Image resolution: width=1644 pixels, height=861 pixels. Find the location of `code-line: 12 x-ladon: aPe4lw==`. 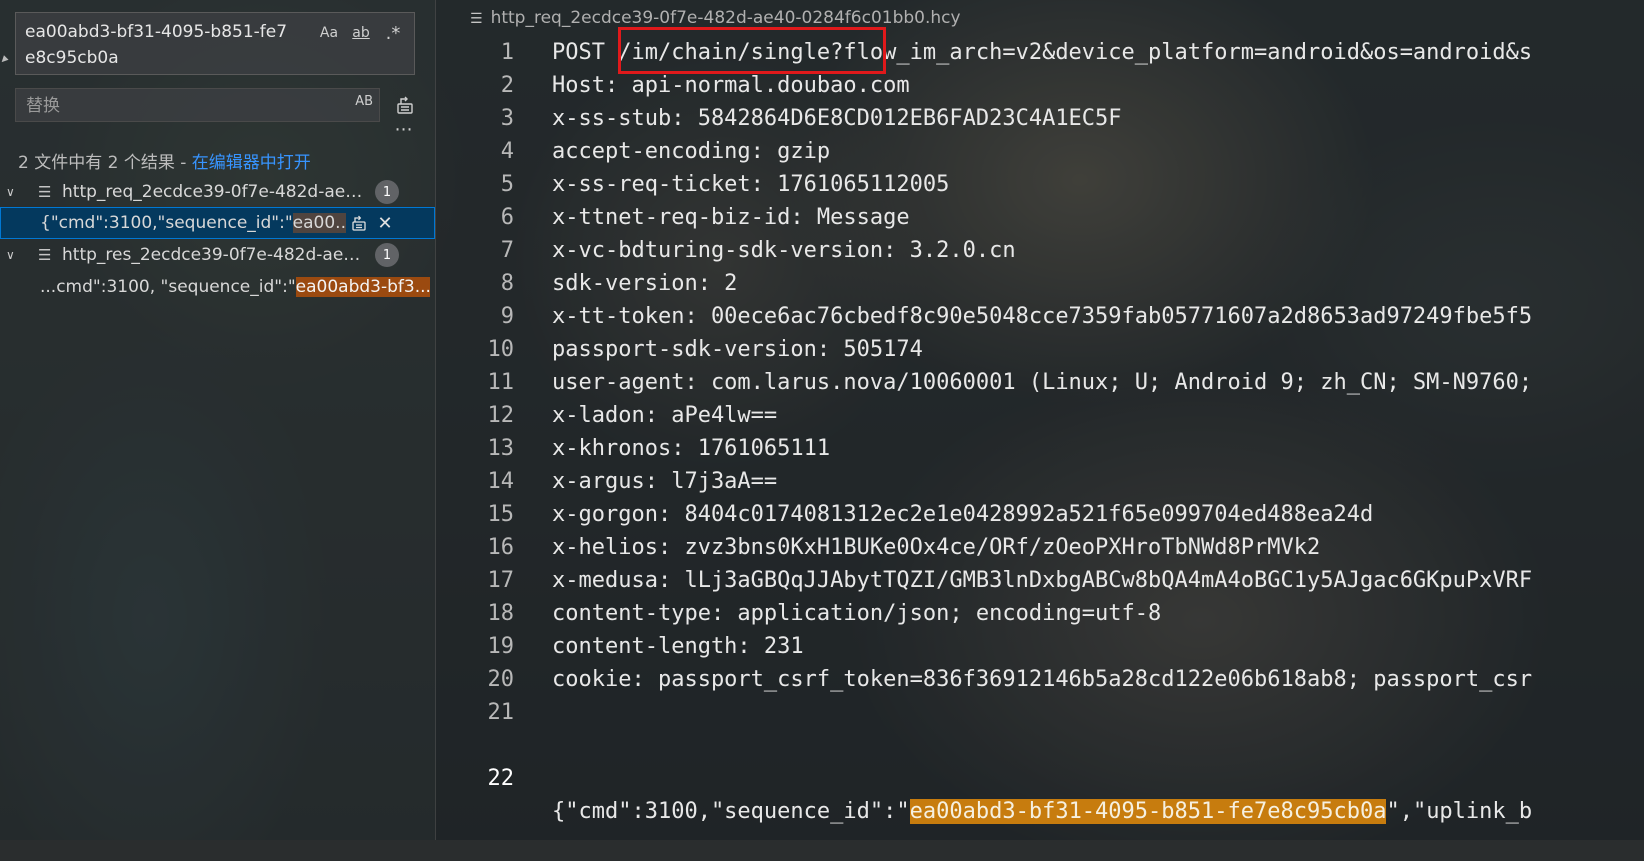

code-line: 12 x-ladon: aPe4lw== is located at coordinates (1040, 415).